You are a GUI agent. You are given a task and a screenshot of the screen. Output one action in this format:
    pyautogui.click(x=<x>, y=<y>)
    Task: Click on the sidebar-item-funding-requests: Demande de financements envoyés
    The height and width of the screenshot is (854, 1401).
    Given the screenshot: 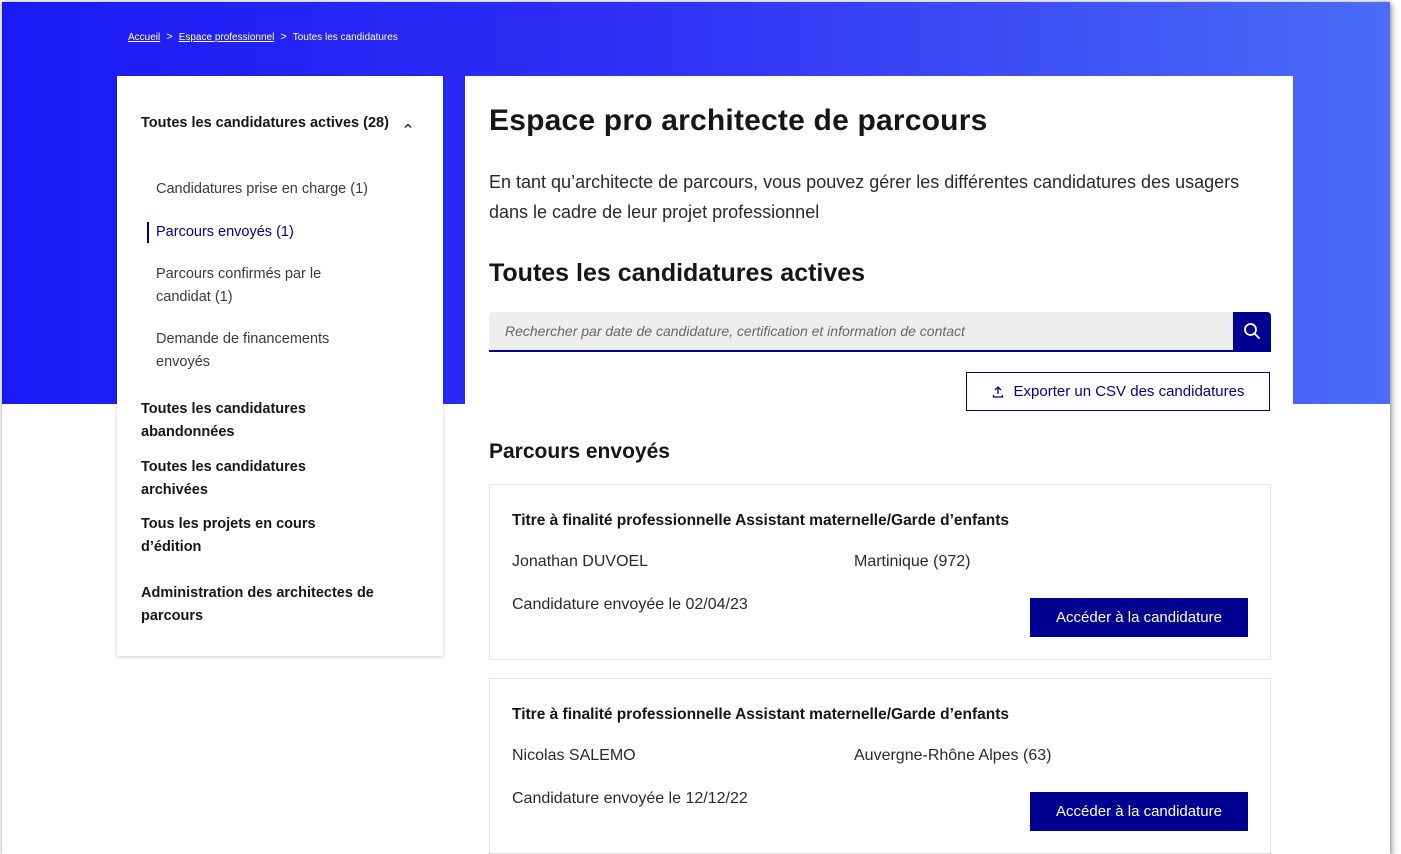 What is the action you would take?
    pyautogui.click(x=263, y=351)
    